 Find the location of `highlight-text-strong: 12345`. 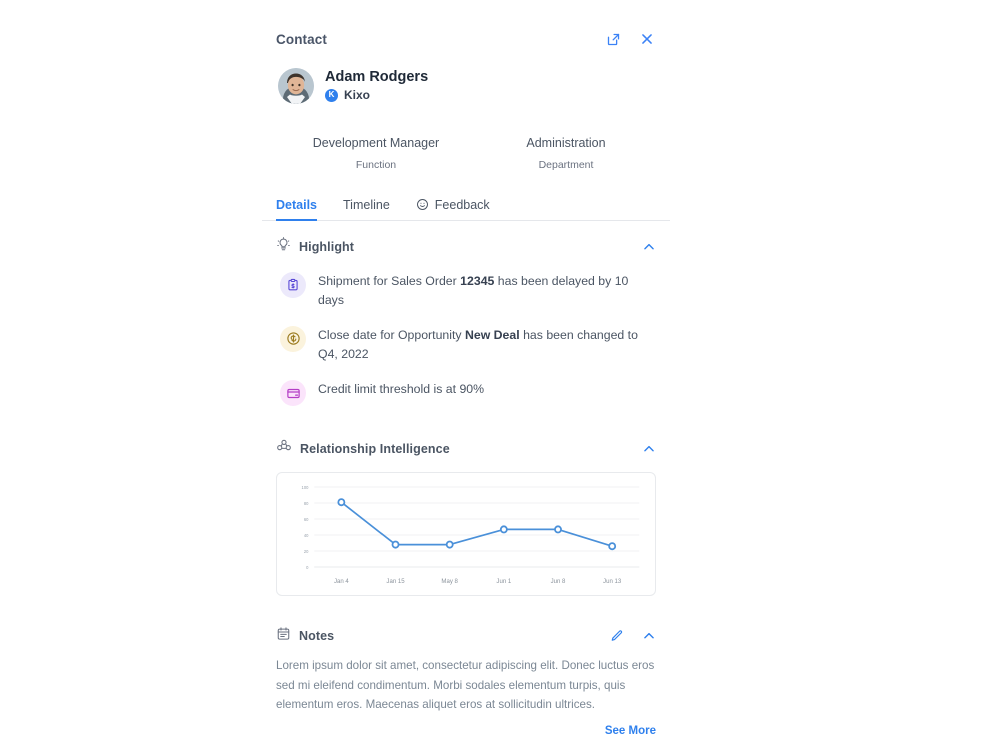

highlight-text-strong: 12345 is located at coordinates (477, 280).